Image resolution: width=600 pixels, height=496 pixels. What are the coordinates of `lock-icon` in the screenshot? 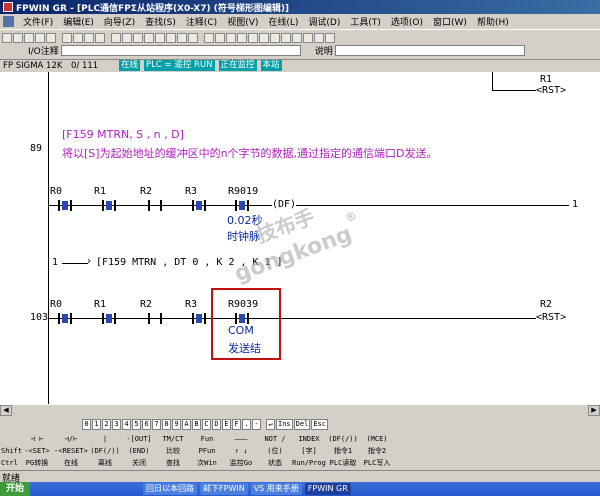 It's located at (286, 37).